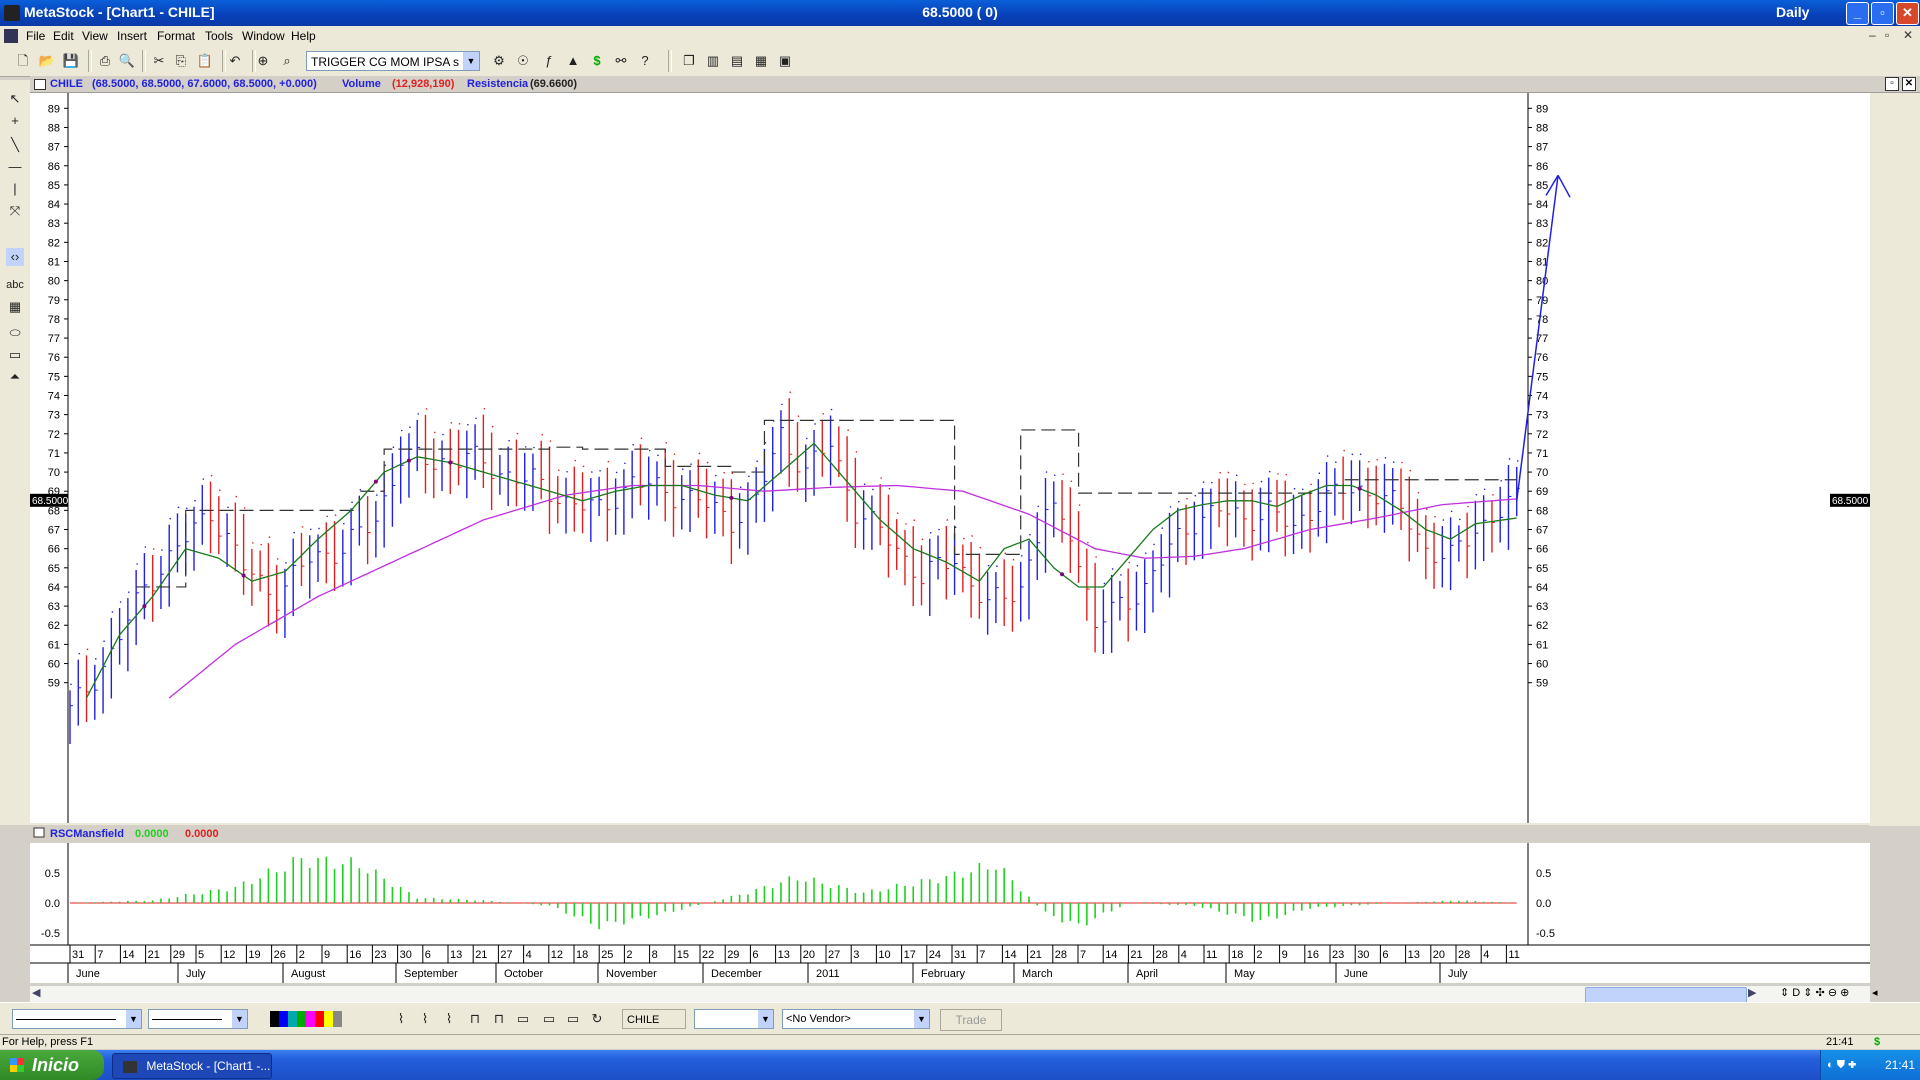  Describe the element at coordinates (15, 377) in the screenshot. I see `triangle-icon: ⏶` at that location.